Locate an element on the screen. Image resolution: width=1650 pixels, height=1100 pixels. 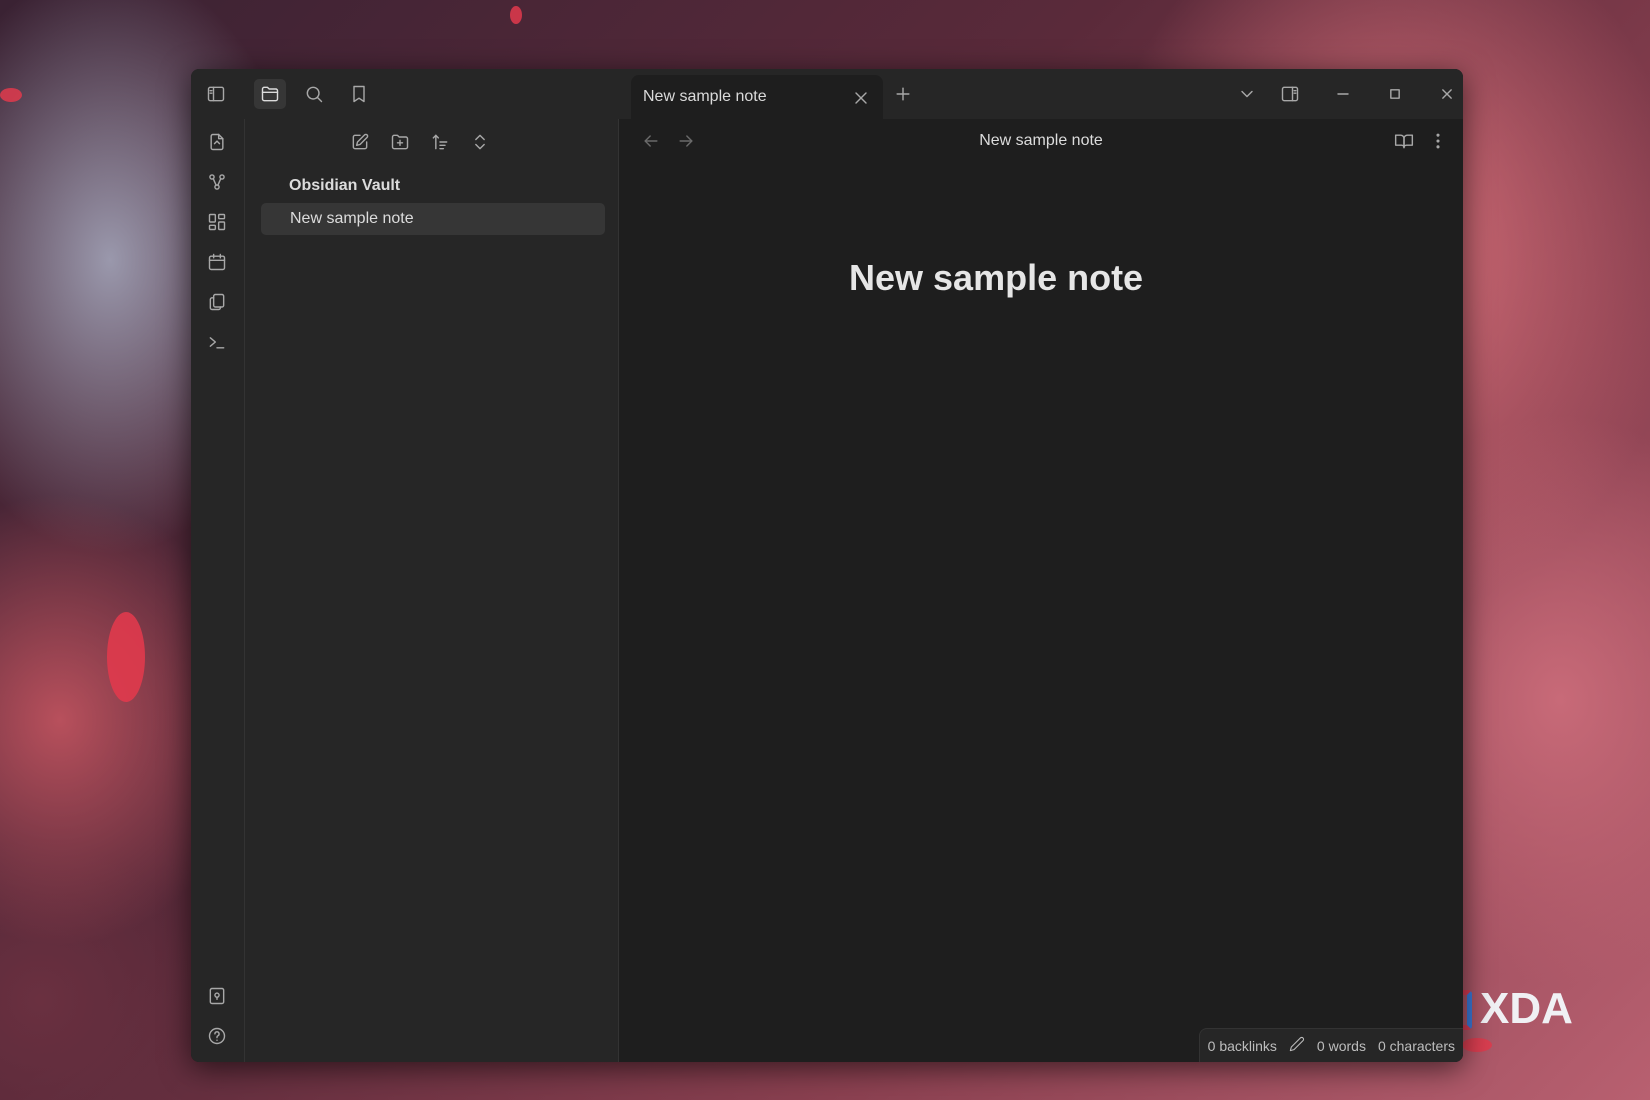
edit-mode-icon is located at coordinates (1297, 1045).